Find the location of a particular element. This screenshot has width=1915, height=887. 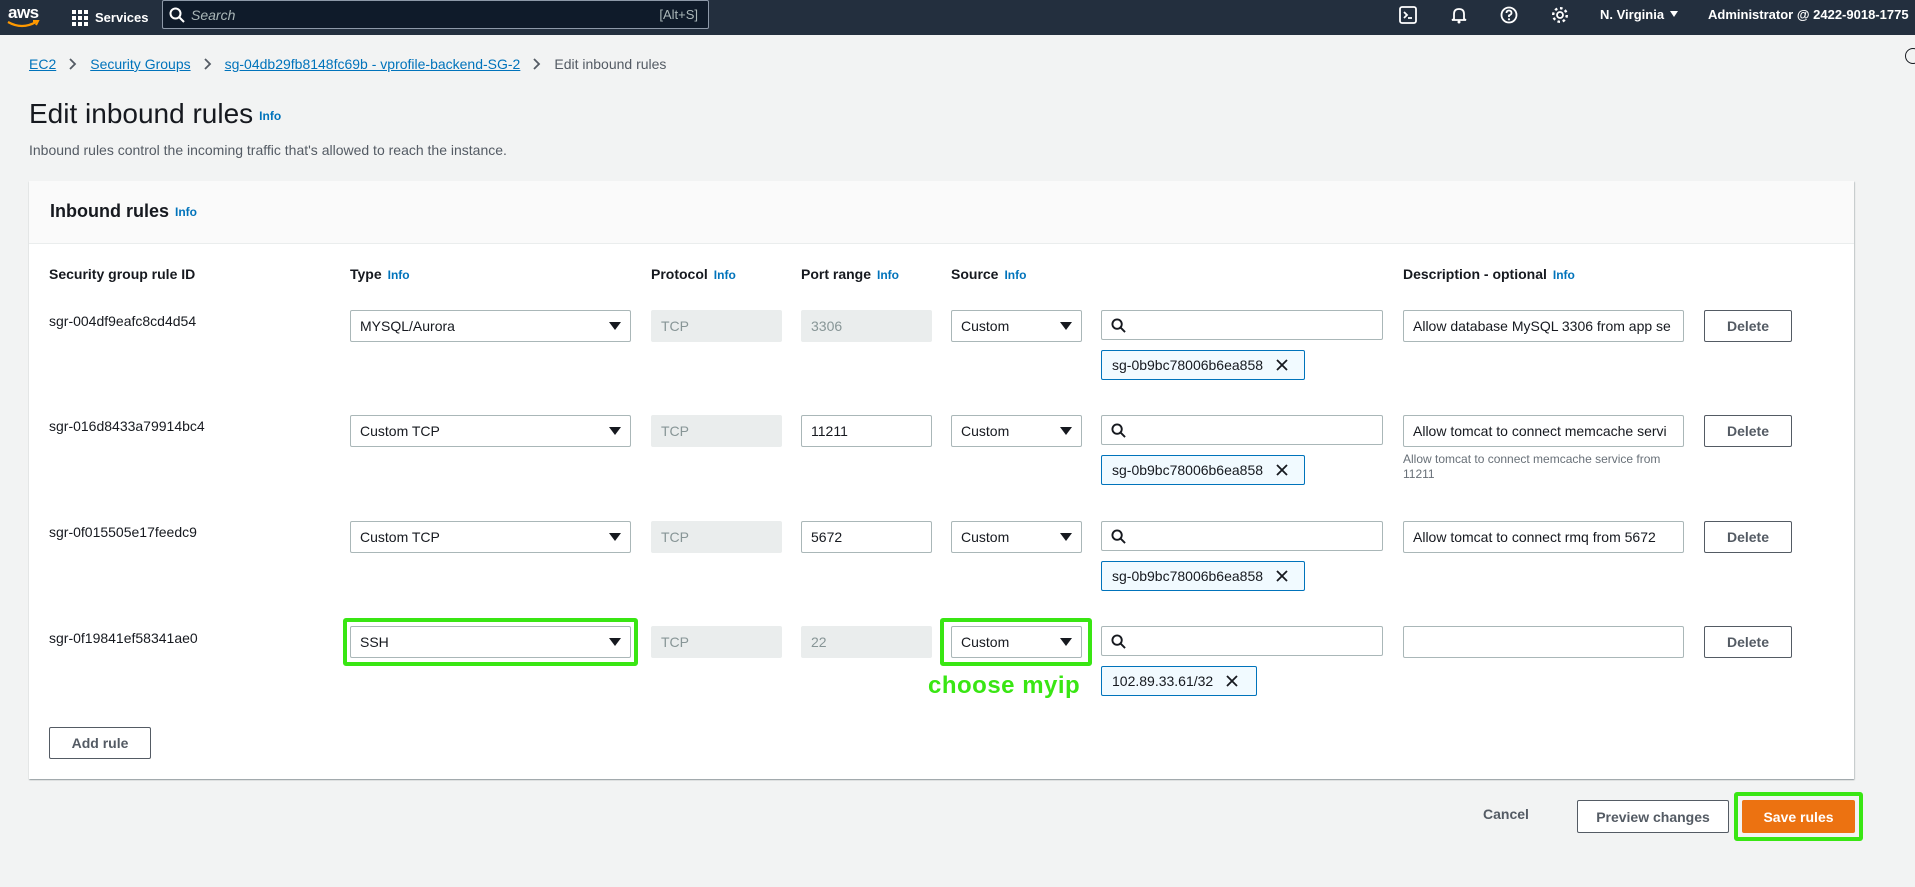

rule-id: sgr-004df9eafc8cd4d54 is located at coordinates (123, 321).